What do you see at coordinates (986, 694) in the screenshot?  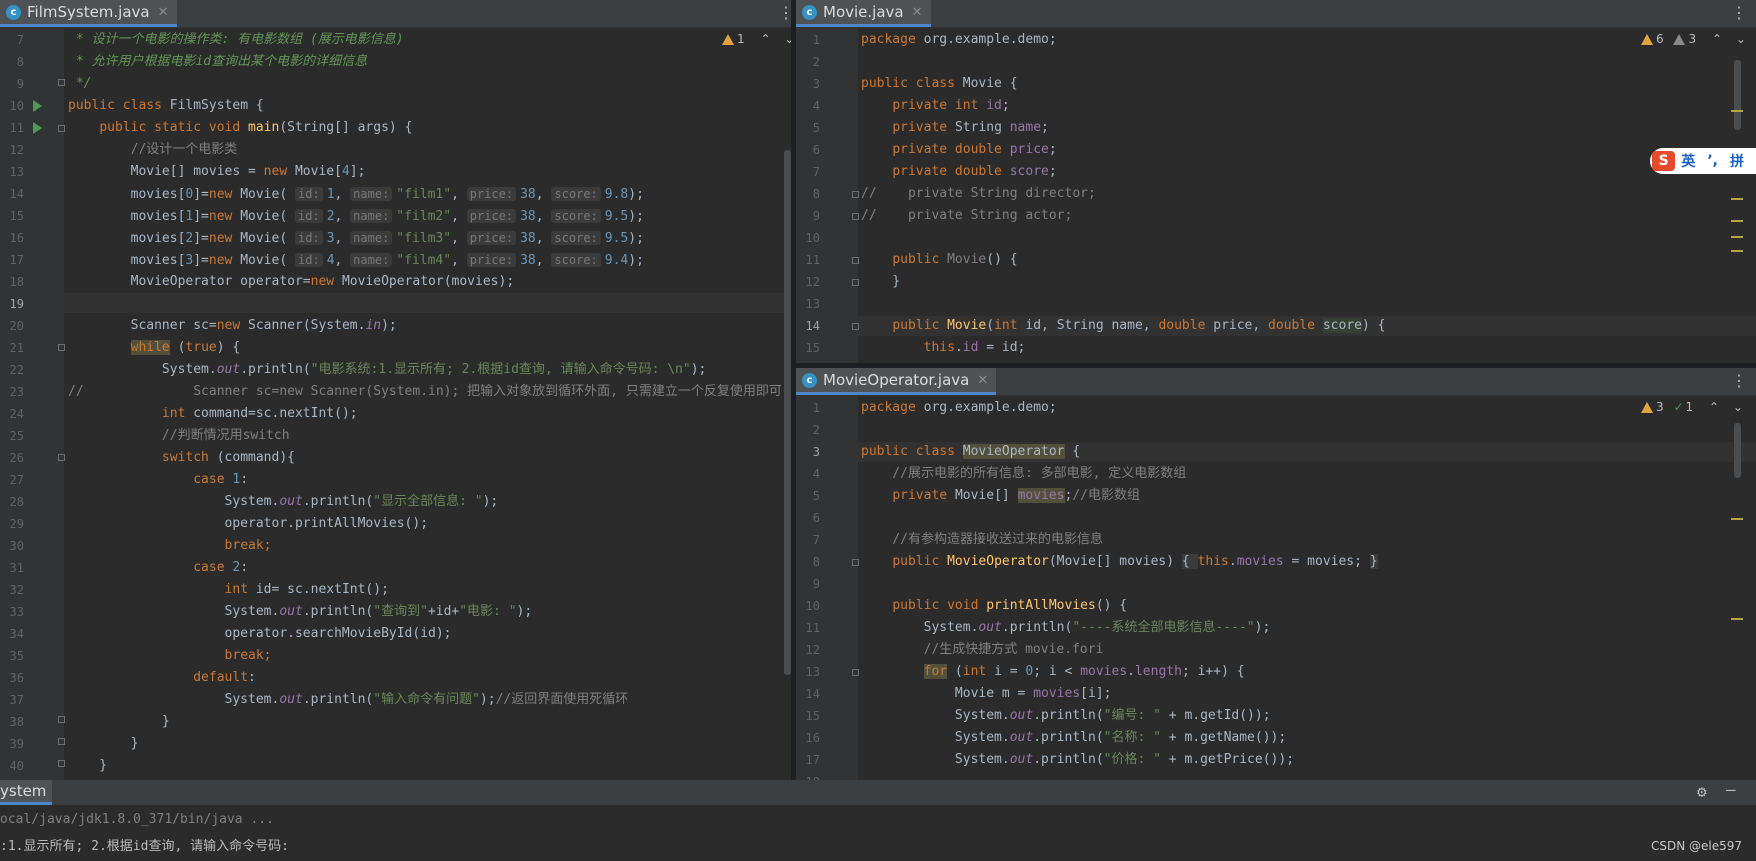 I see `code-line: Movie m = movies[i];` at bounding box center [986, 694].